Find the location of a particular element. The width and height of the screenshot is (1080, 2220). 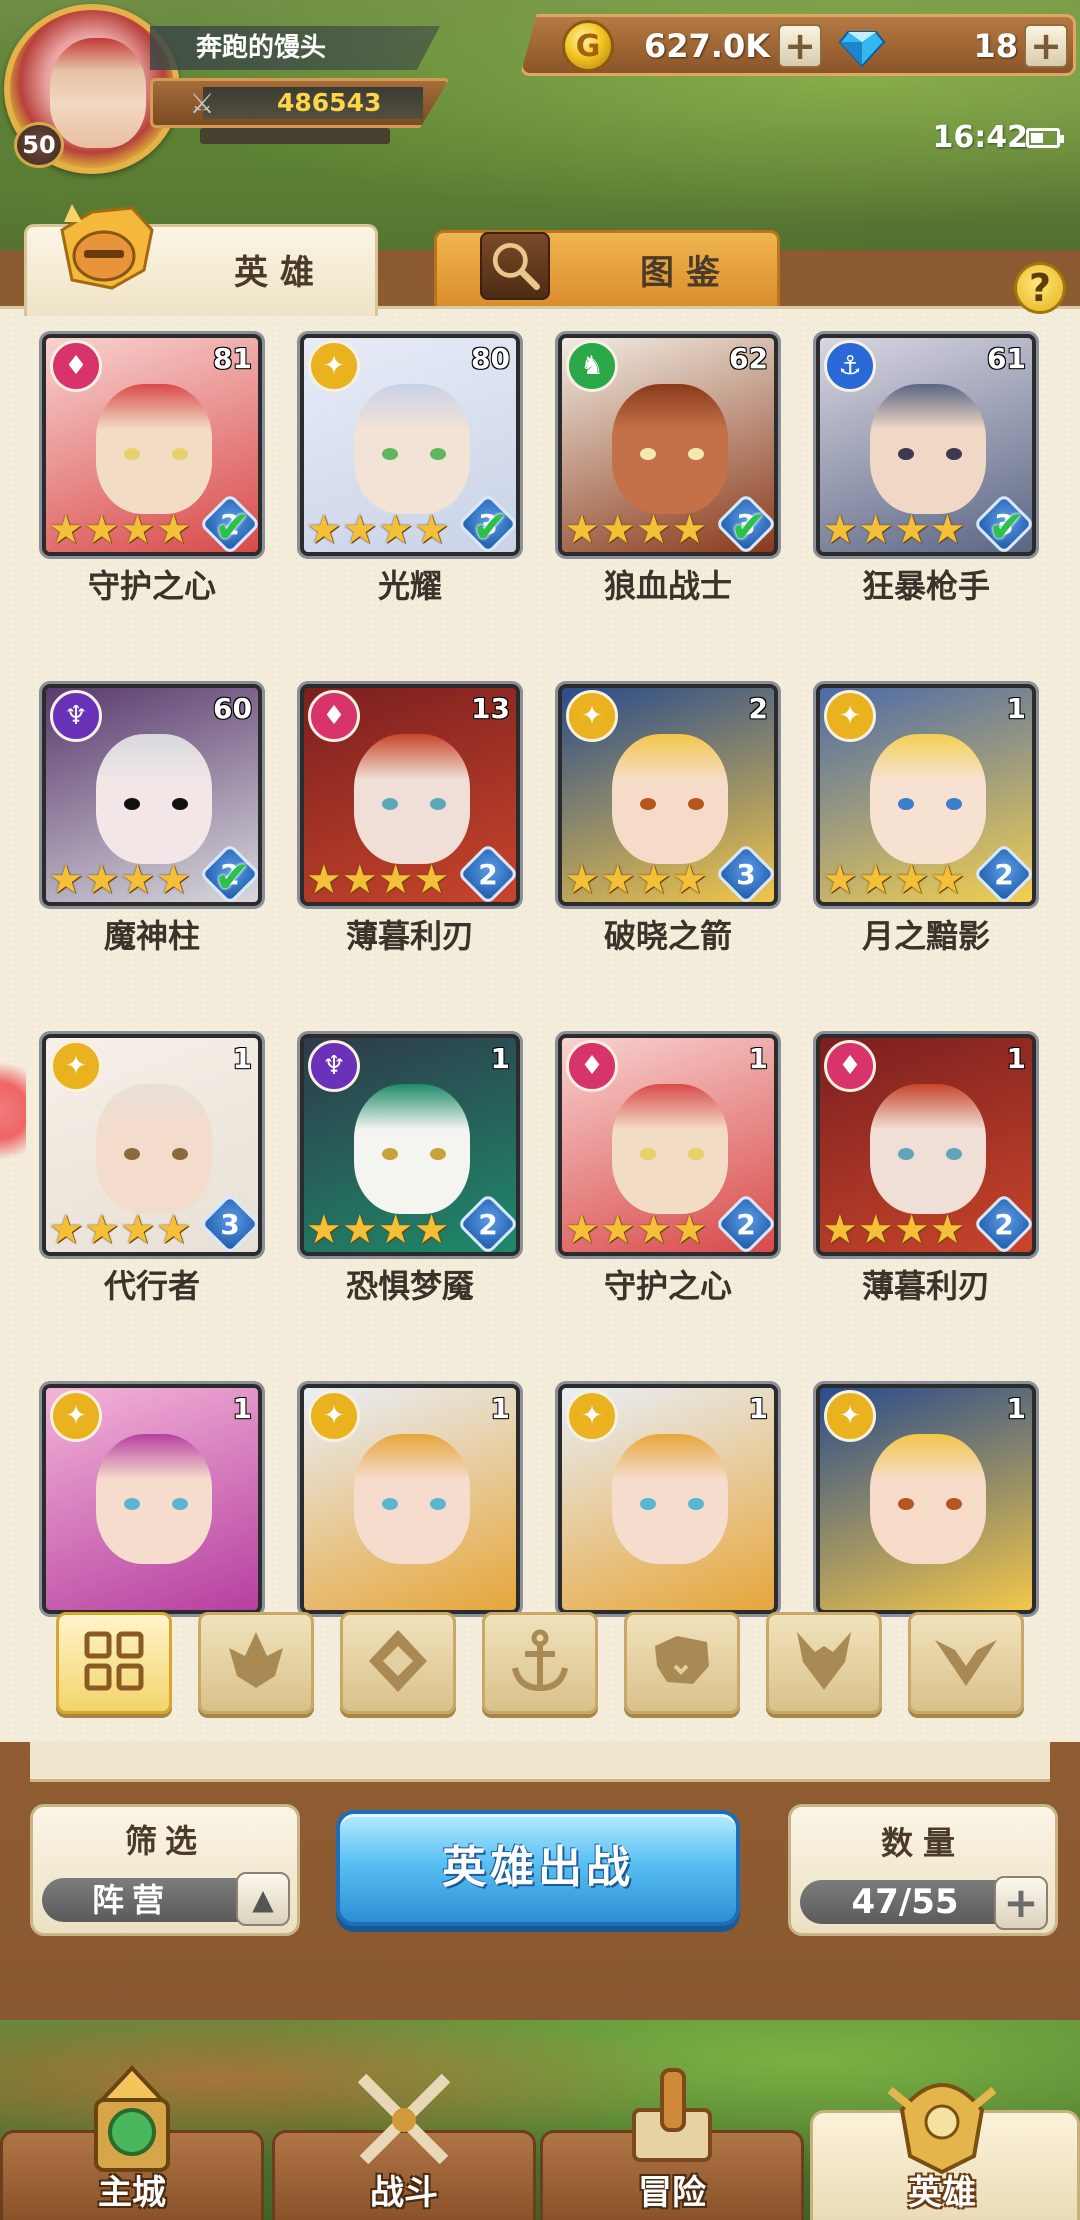

faction-badge-icon: ♆ is located at coordinates (76, 716).